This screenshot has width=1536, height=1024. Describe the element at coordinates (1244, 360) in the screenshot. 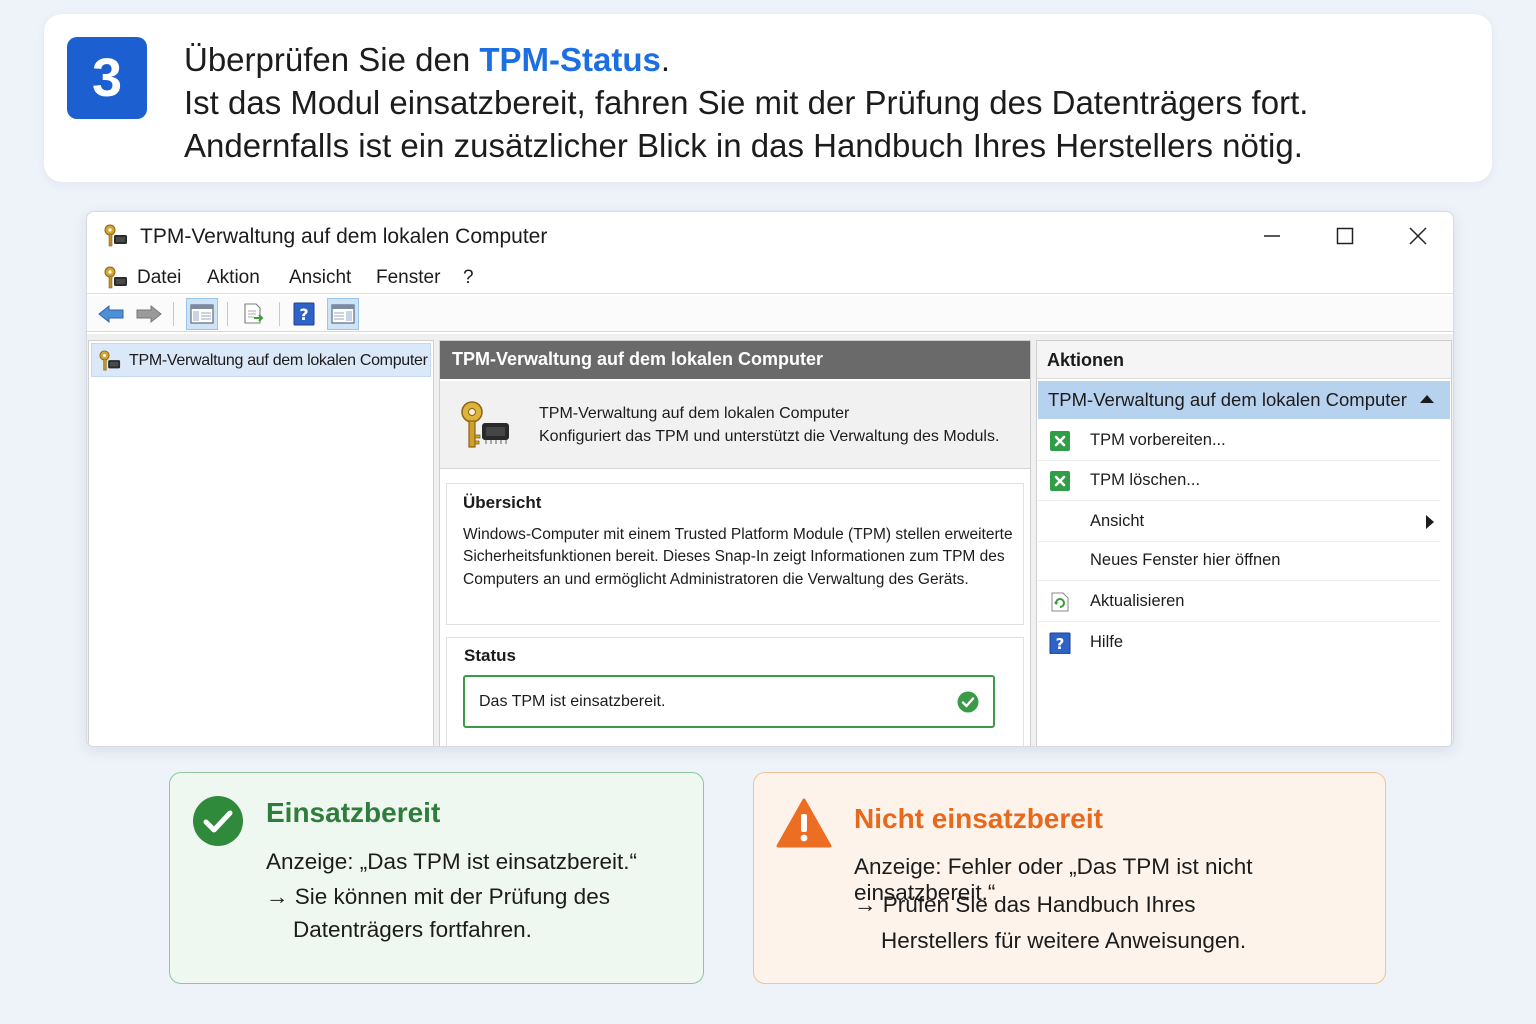

I see `actions-heading: Aktionen` at that location.